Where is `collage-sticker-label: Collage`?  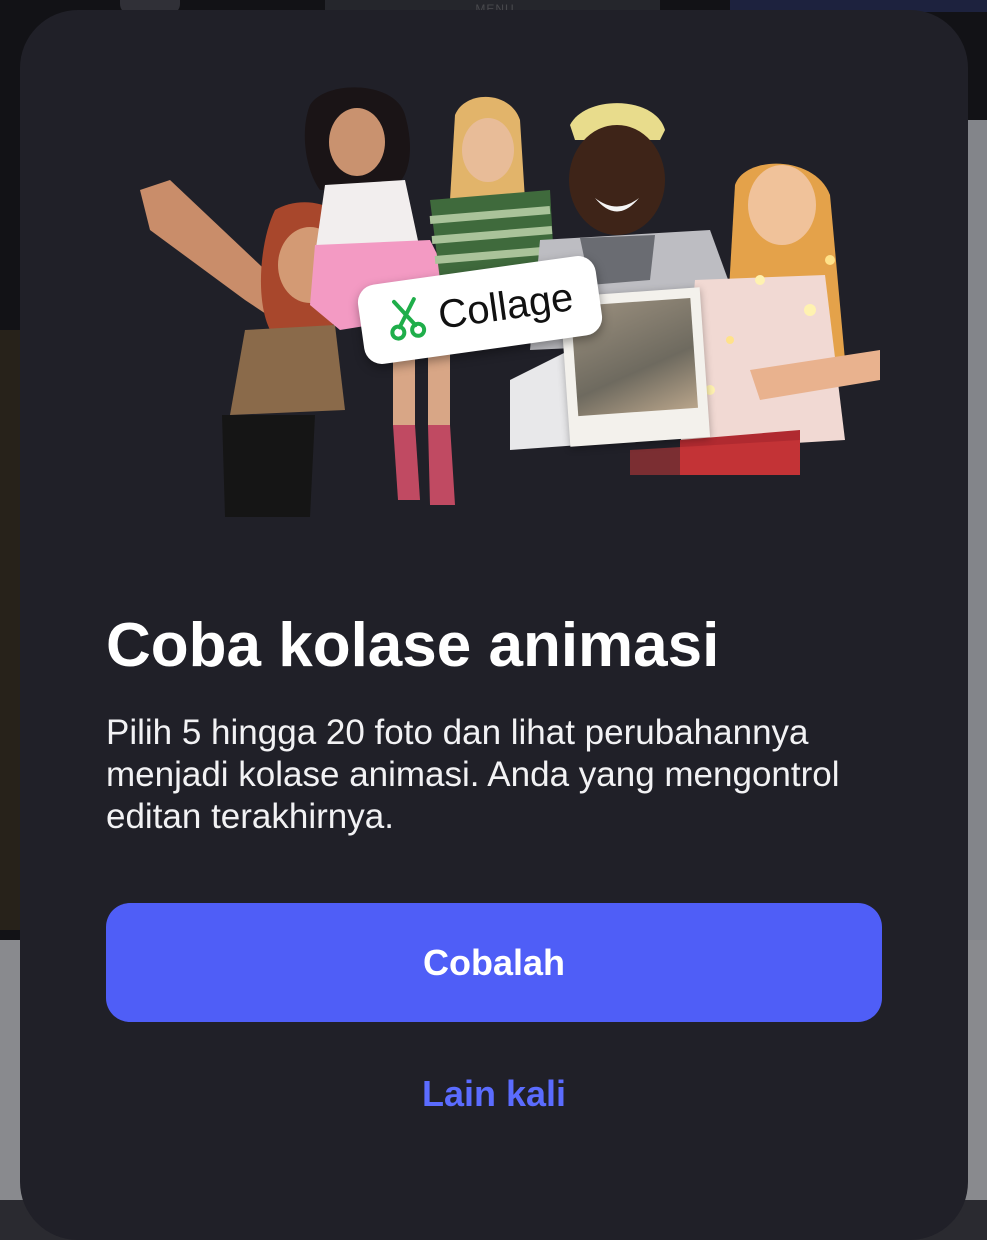 collage-sticker-label: Collage is located at coordinates (505, 306).